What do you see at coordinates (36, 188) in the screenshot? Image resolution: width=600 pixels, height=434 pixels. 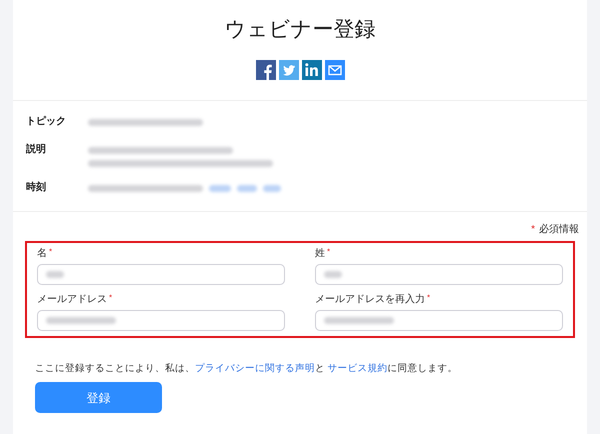 I see `detail-label: 時刻` at bounding box center [36, 188].